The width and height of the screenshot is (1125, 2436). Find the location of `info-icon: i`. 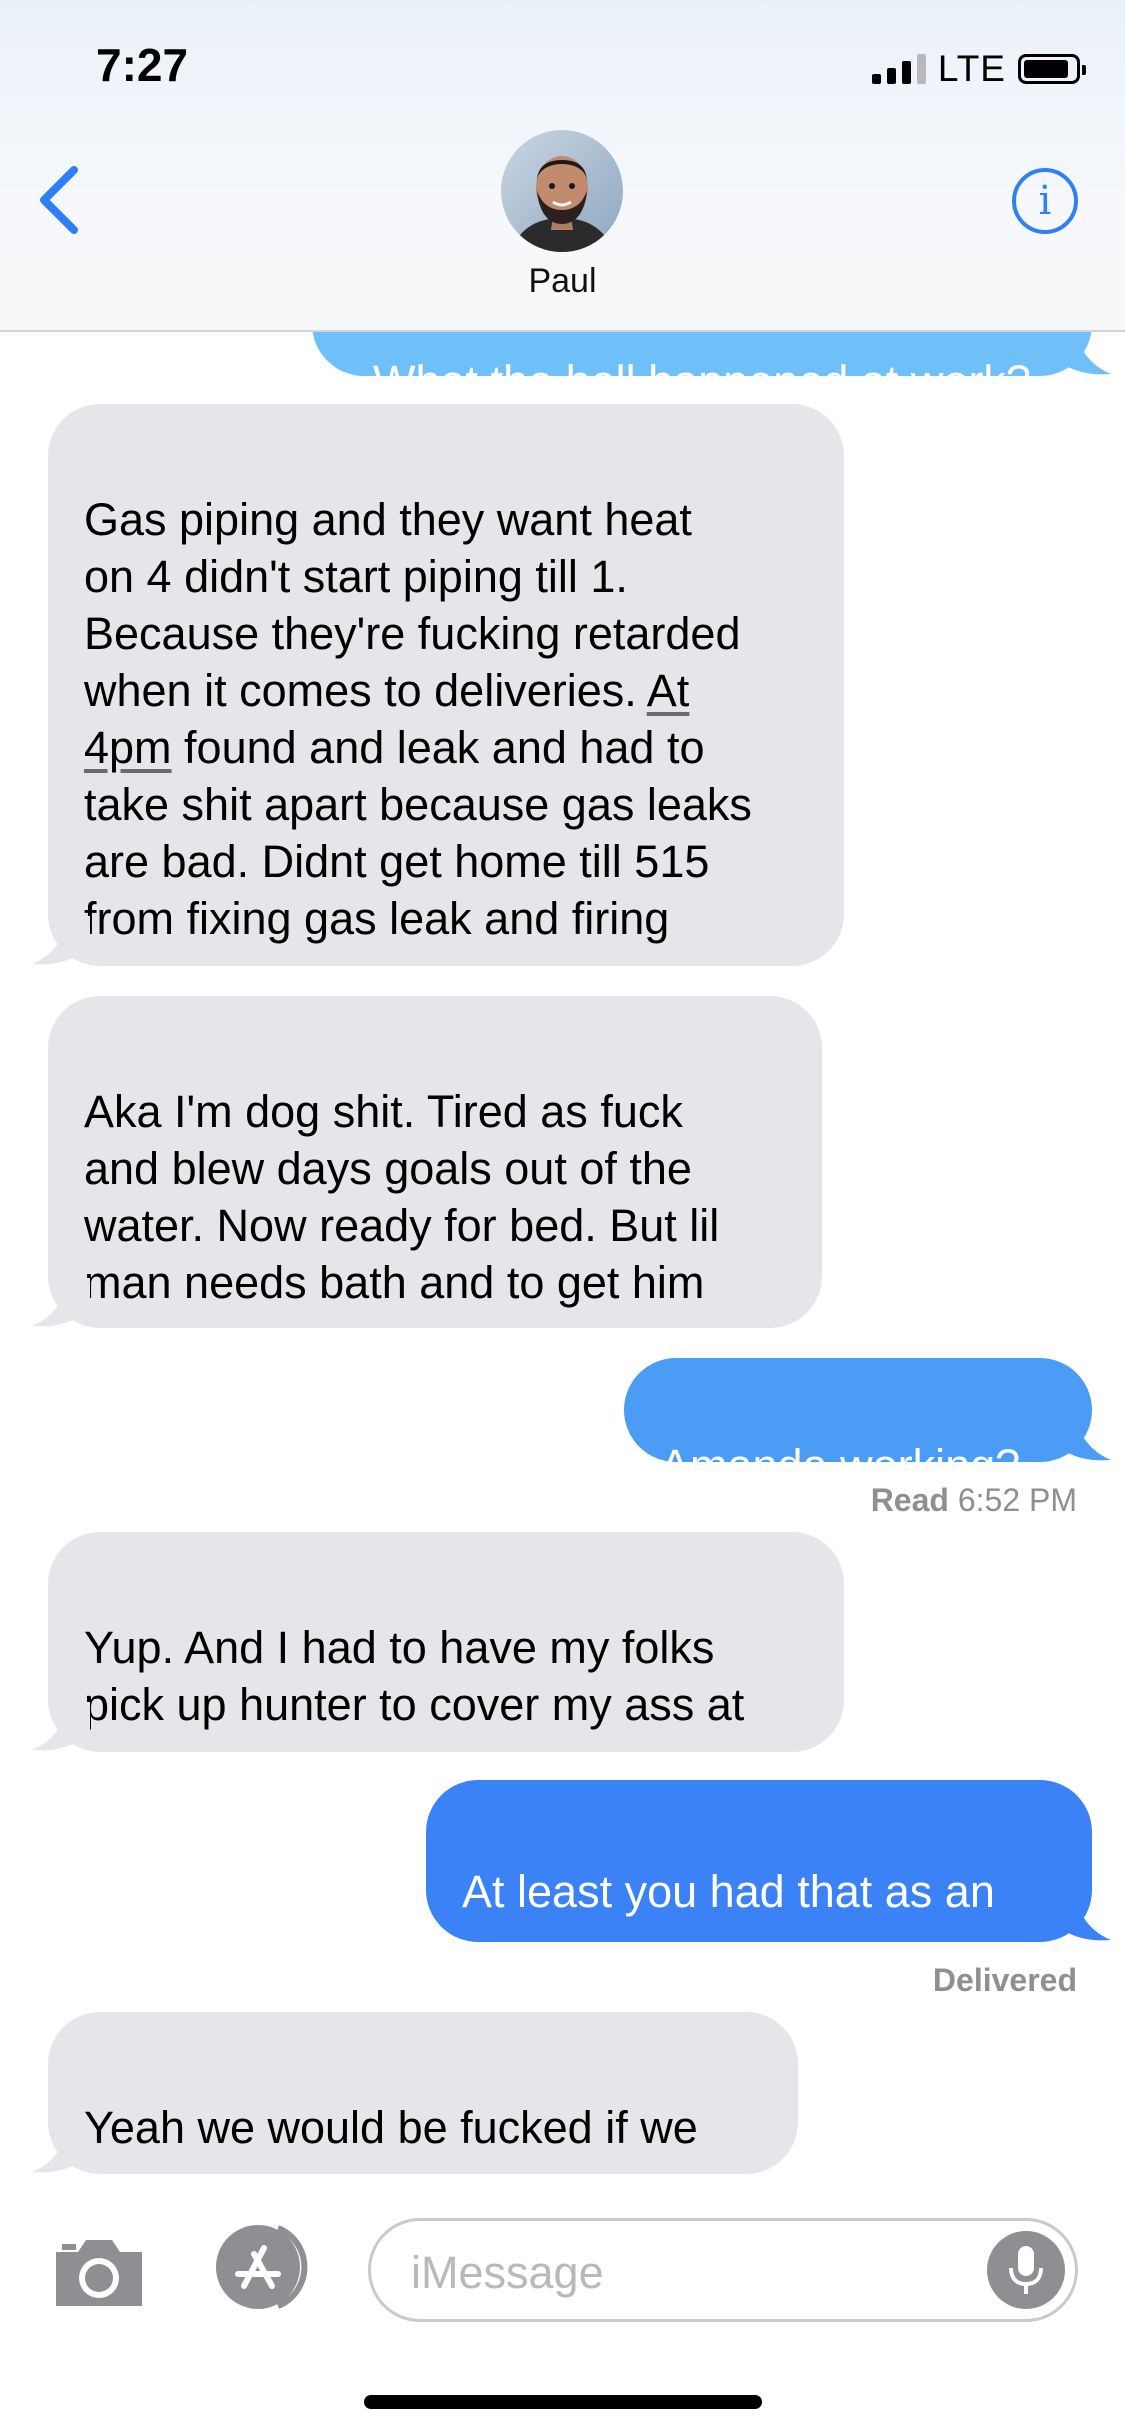

info-icon: i is located at coordinates (1045, 201).